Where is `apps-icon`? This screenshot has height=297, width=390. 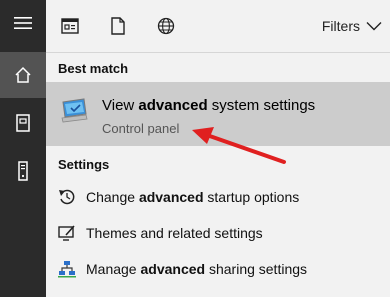 apps-icon is located at coordinates (70, 26).